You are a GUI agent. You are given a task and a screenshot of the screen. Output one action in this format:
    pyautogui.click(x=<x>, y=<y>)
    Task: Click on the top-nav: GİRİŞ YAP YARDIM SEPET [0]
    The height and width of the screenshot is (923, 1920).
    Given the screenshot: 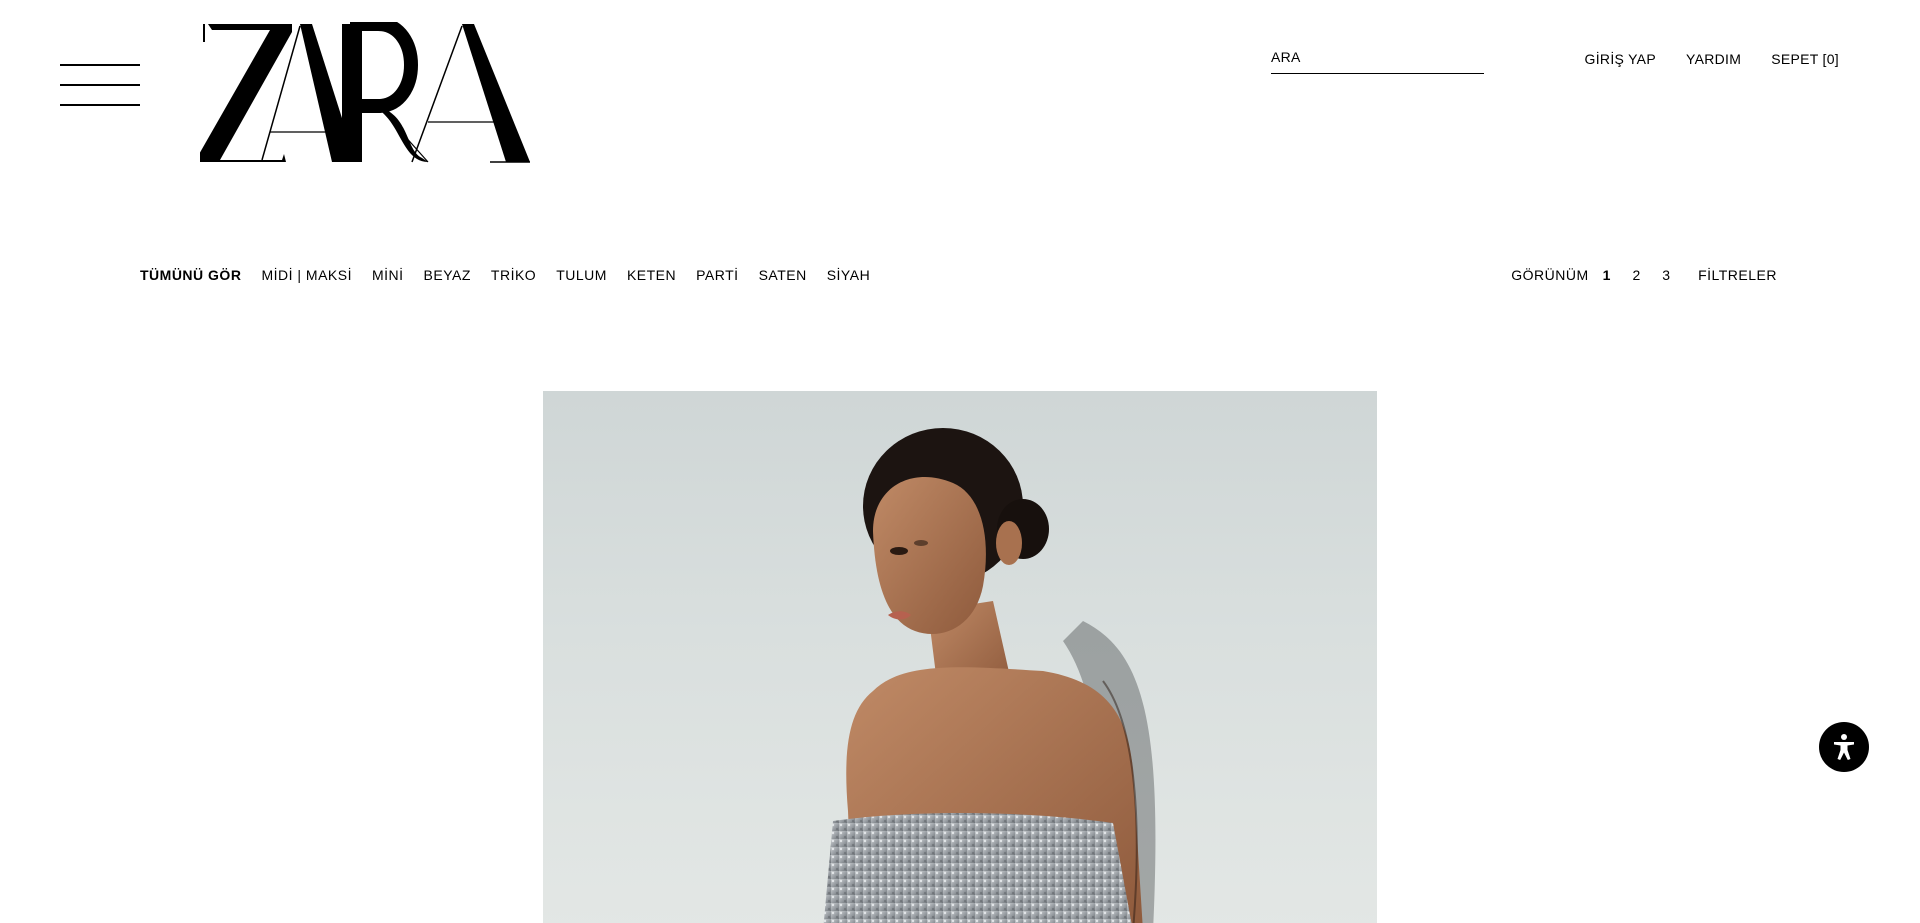 What is the action you would take?
    pyautogui.click(x=1712, y=59)
    